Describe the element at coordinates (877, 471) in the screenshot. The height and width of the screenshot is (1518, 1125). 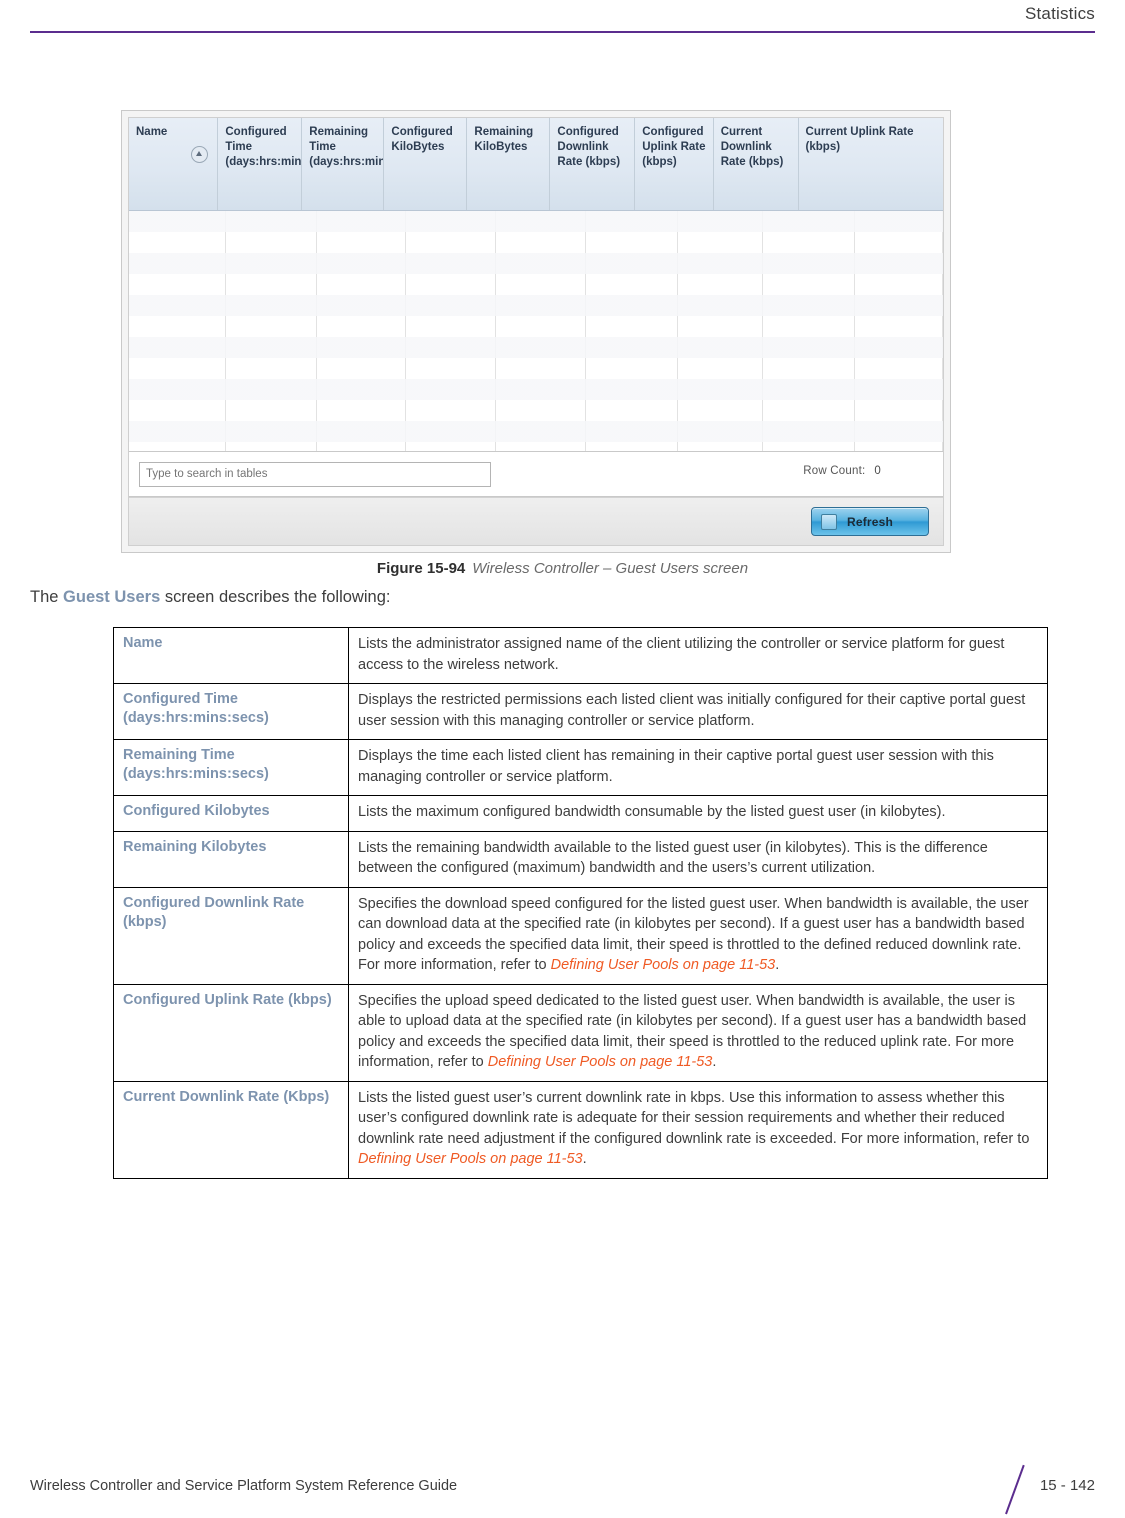
I see `row-count-value: 0` at that location.